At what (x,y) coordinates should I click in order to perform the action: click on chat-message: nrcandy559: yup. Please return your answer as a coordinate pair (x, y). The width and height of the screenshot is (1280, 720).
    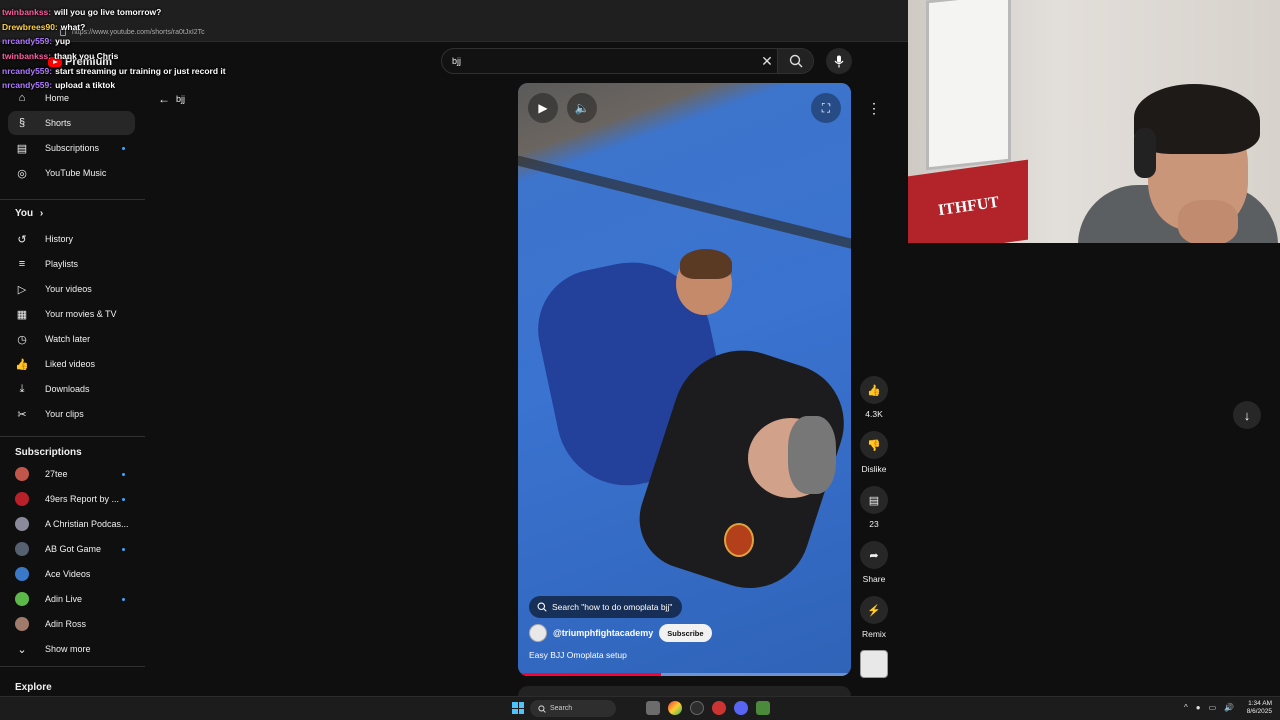
    Looking at the image, I should click on (132, 41).